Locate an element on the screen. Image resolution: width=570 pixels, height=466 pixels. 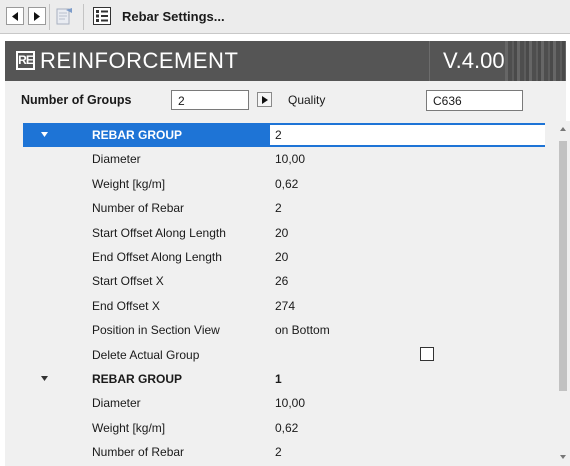
scrollbar-thumb is located at coordinates (563, 266).